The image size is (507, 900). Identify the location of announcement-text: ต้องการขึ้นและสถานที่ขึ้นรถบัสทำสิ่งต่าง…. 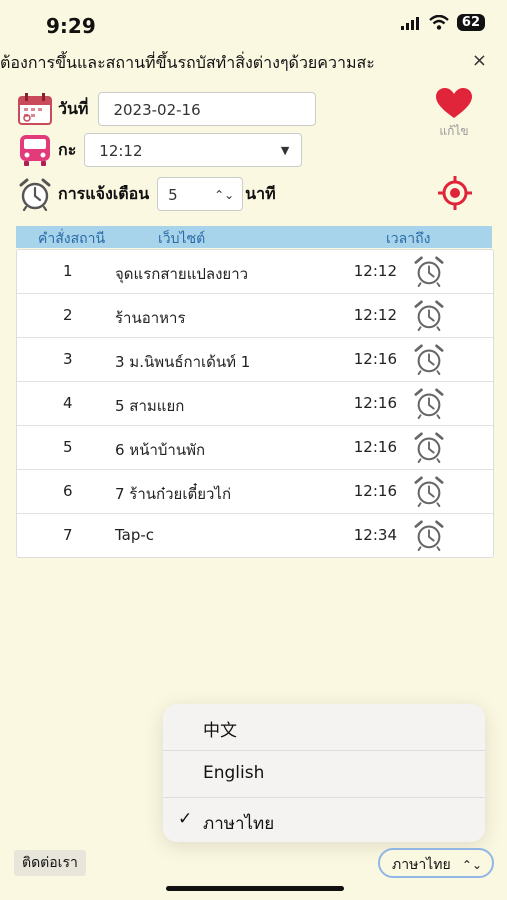
(187, 62).